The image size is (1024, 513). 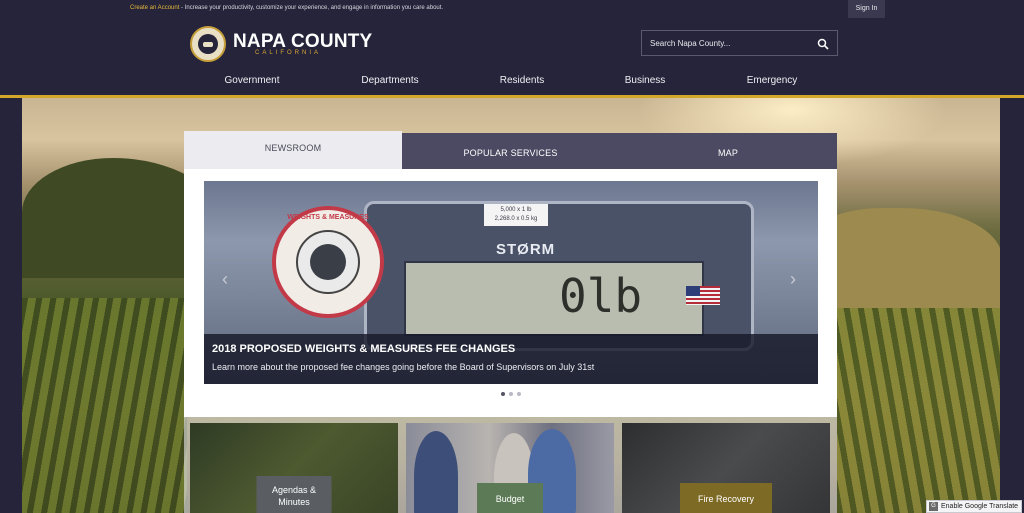 What do you see at coordinates (772, 80) in the screenshot?
I see `nav-item-emergency: Emergency` at bounding box center [772, 80].